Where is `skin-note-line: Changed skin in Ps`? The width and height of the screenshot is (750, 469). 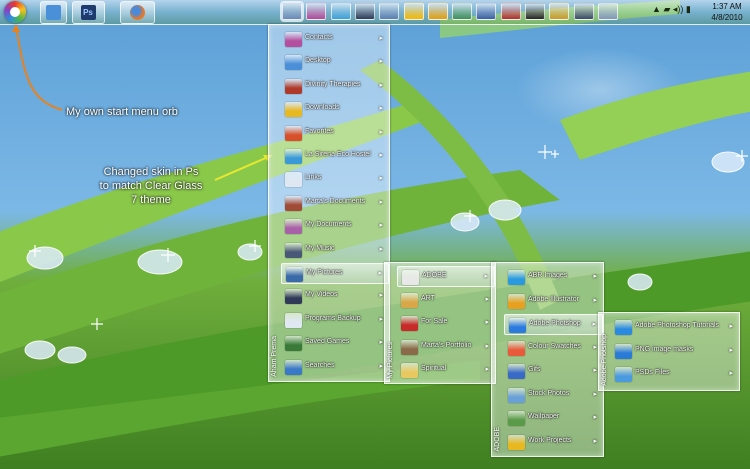 skin-note-line: Changed skin in Ps is located at coordinates (151, 172).